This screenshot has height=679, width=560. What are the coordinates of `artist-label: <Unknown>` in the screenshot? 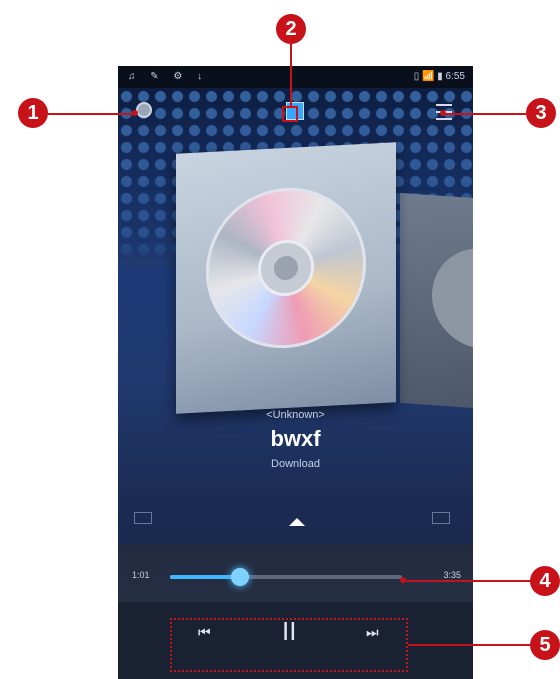 It's located at (295, 415).